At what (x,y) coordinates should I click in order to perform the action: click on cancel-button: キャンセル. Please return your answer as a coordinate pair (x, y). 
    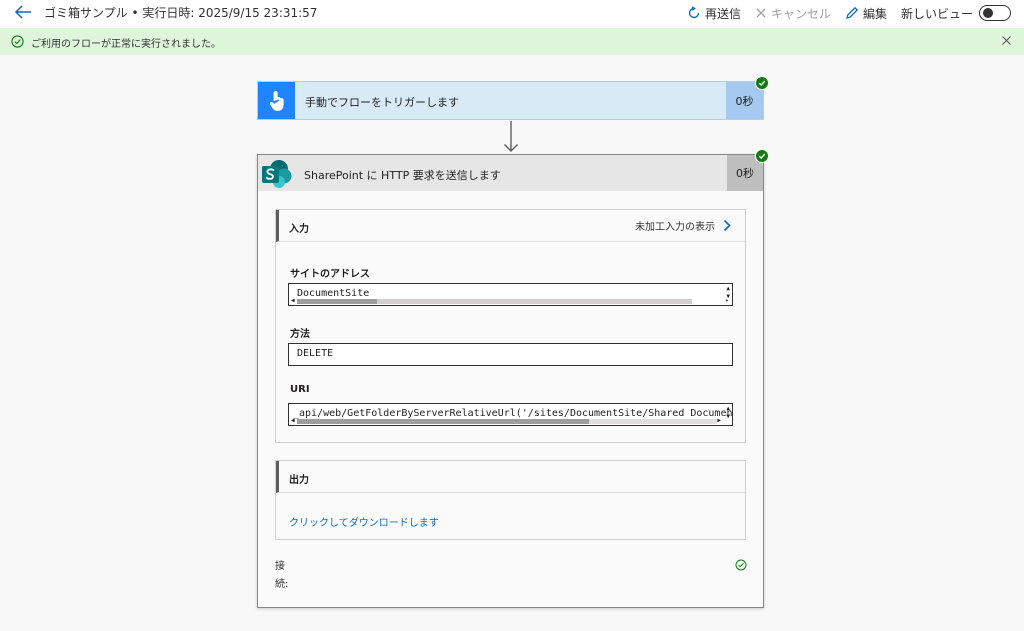
    Looking at the image, I should click on (793, 13).